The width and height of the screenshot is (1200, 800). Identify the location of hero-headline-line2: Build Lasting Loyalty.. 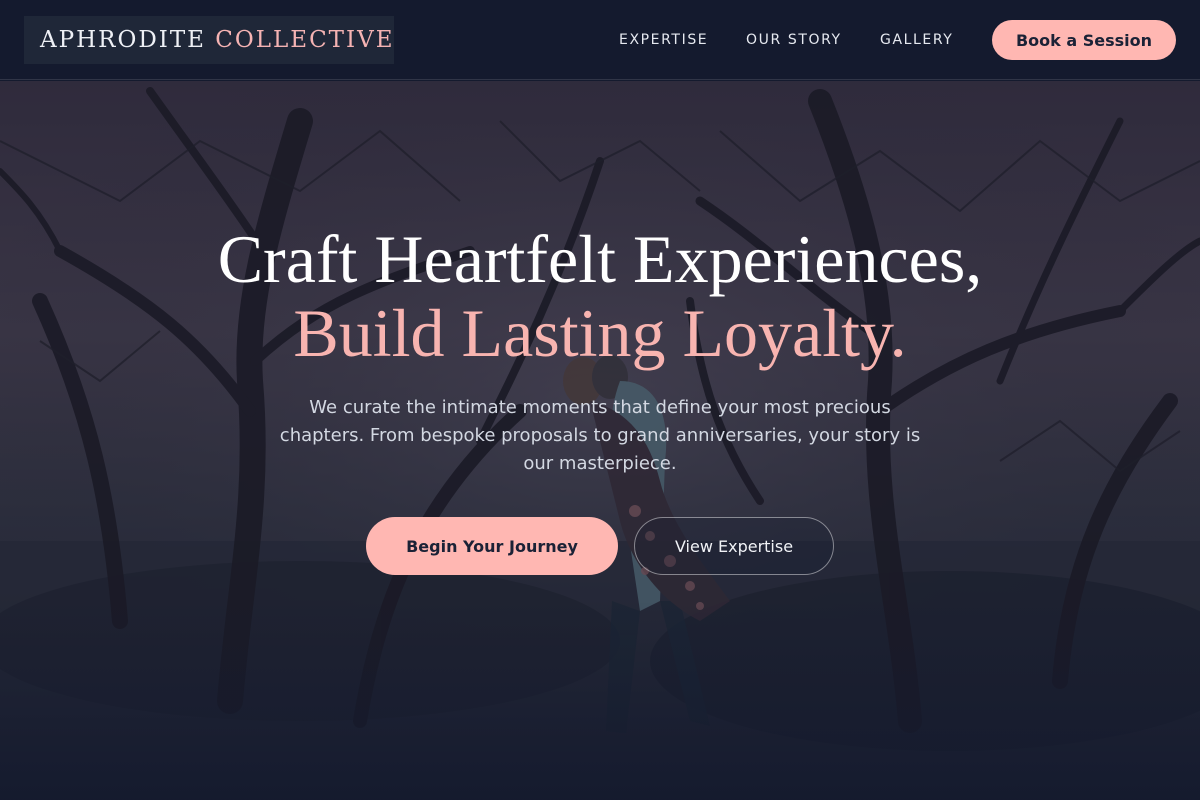
(600, 333).